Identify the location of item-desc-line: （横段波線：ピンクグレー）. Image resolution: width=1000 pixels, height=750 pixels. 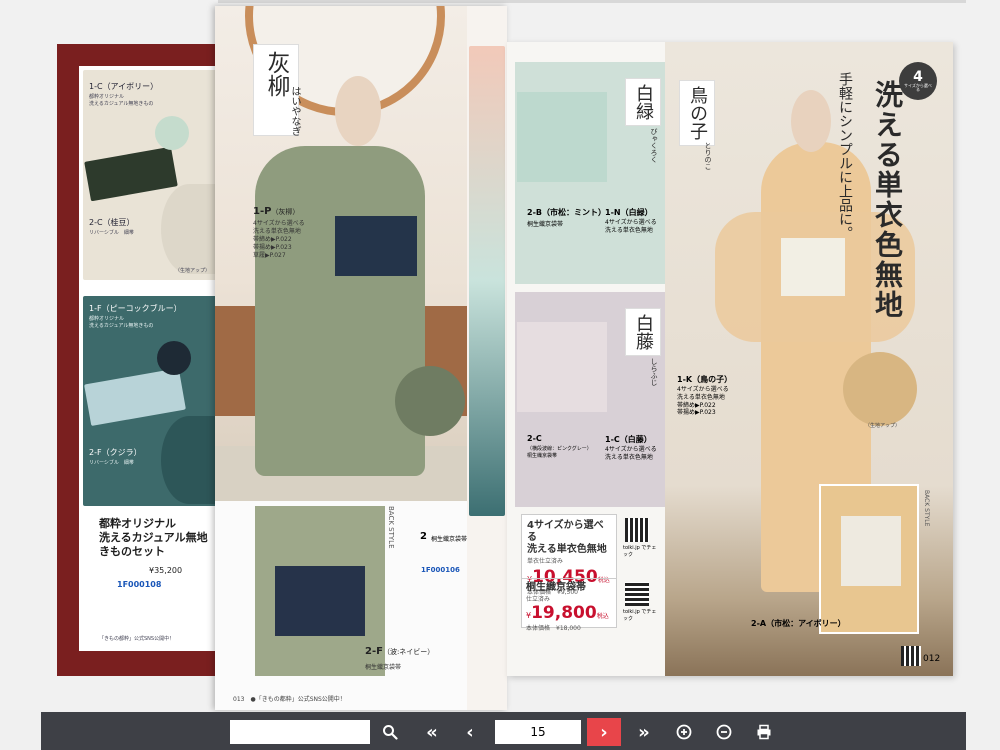
(559, 449).